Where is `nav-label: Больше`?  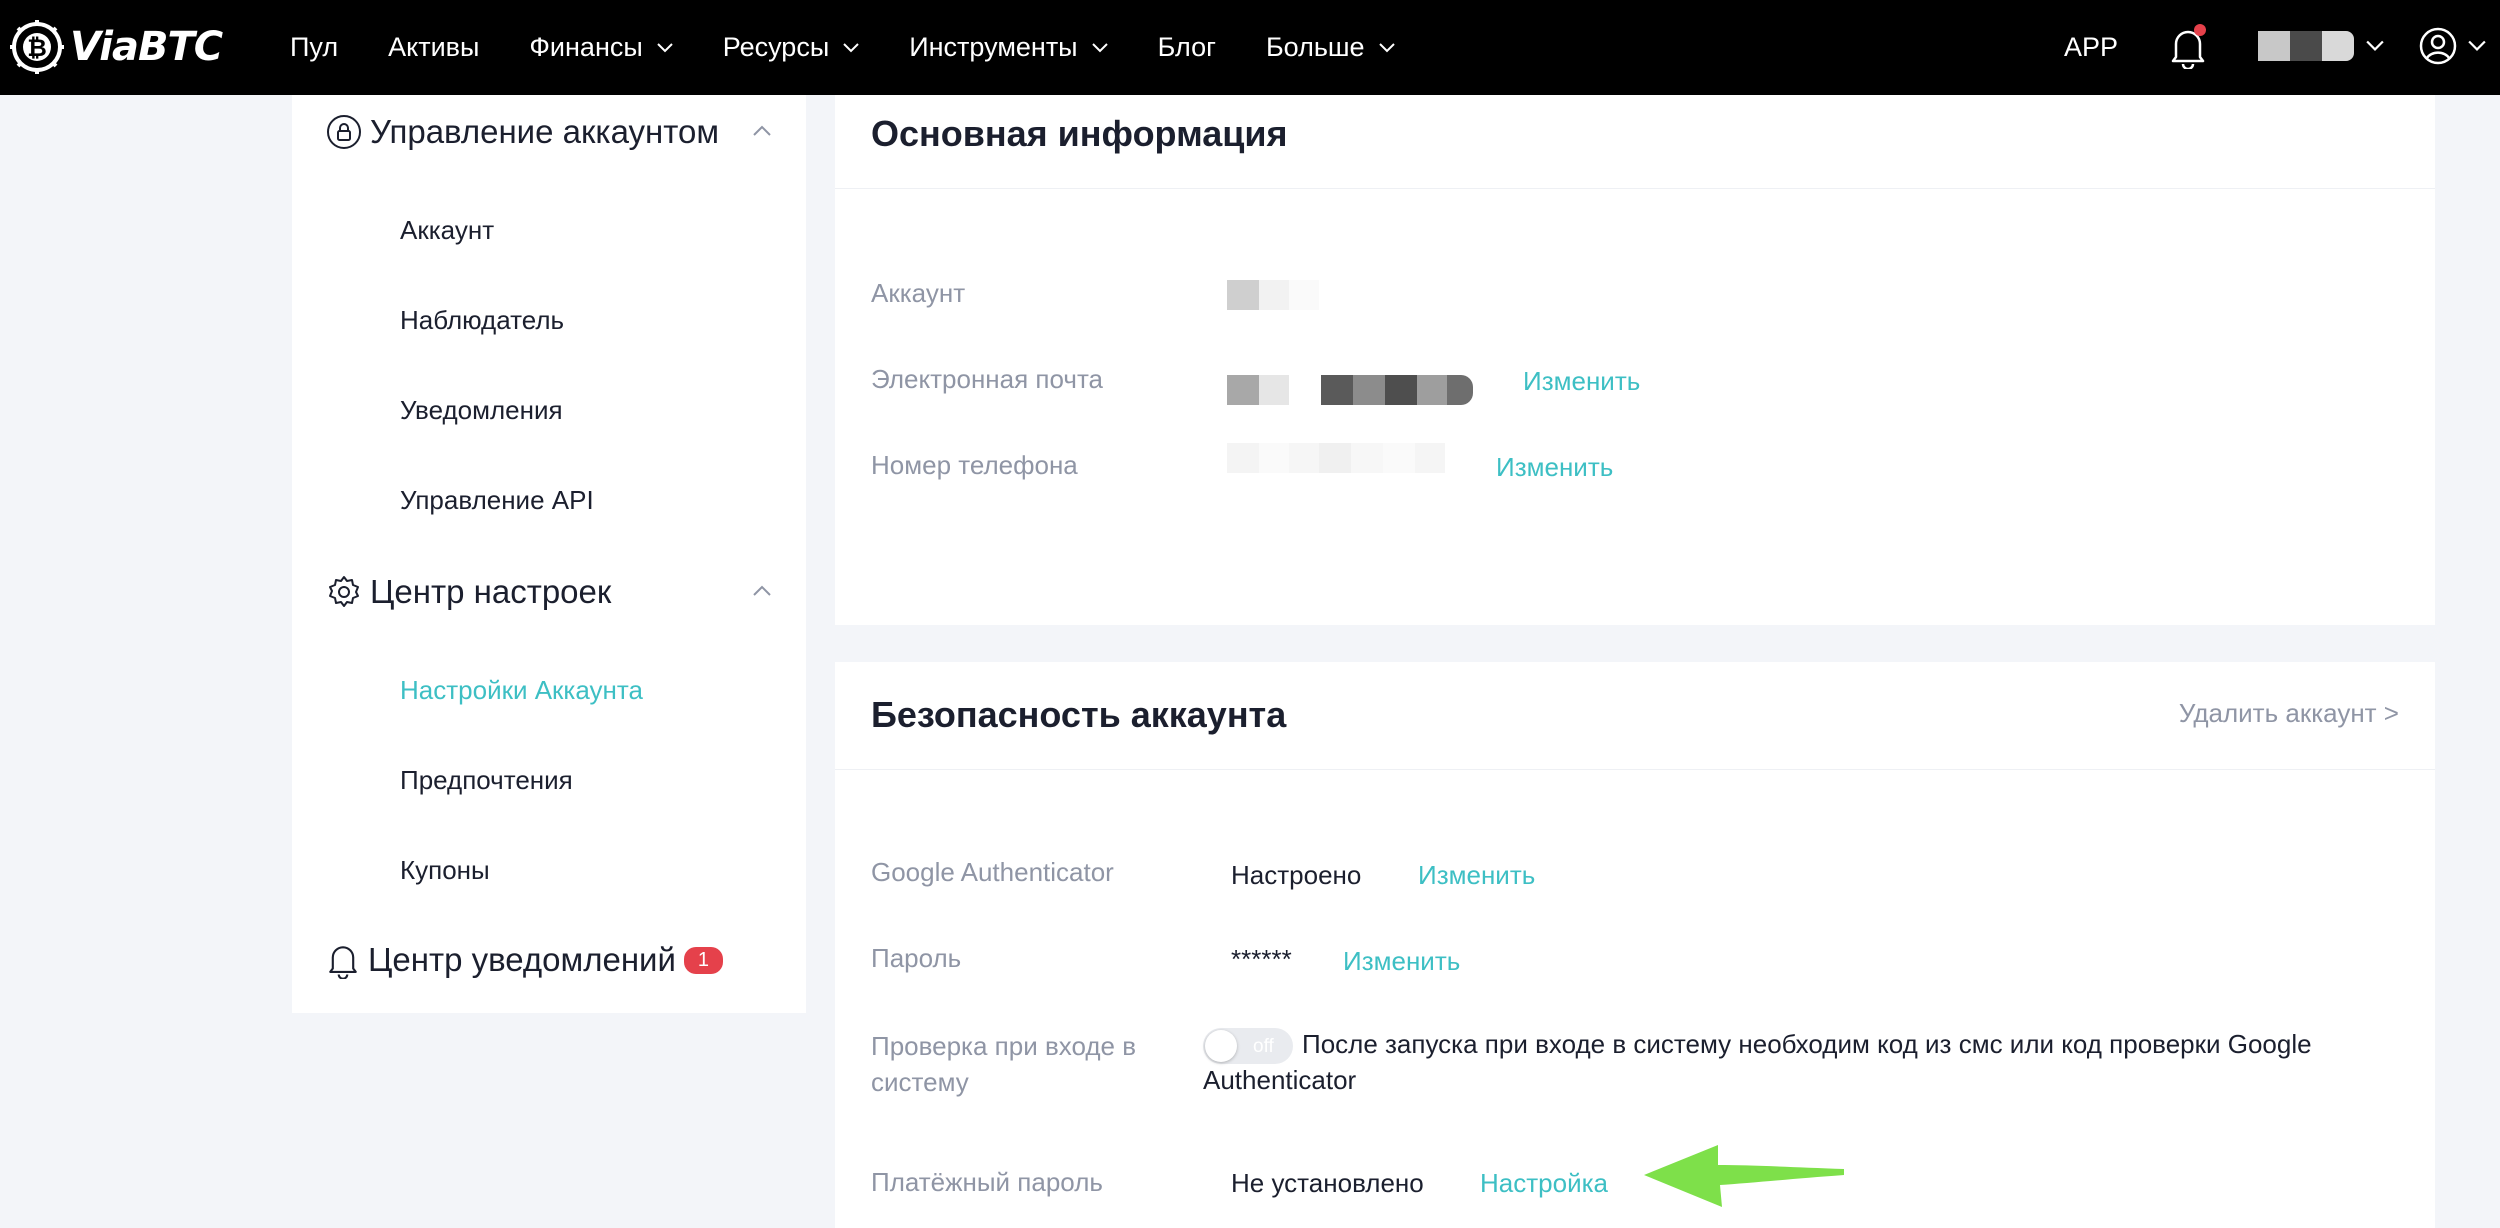
nav-label: Больше is located at coordinates (1315, 47).